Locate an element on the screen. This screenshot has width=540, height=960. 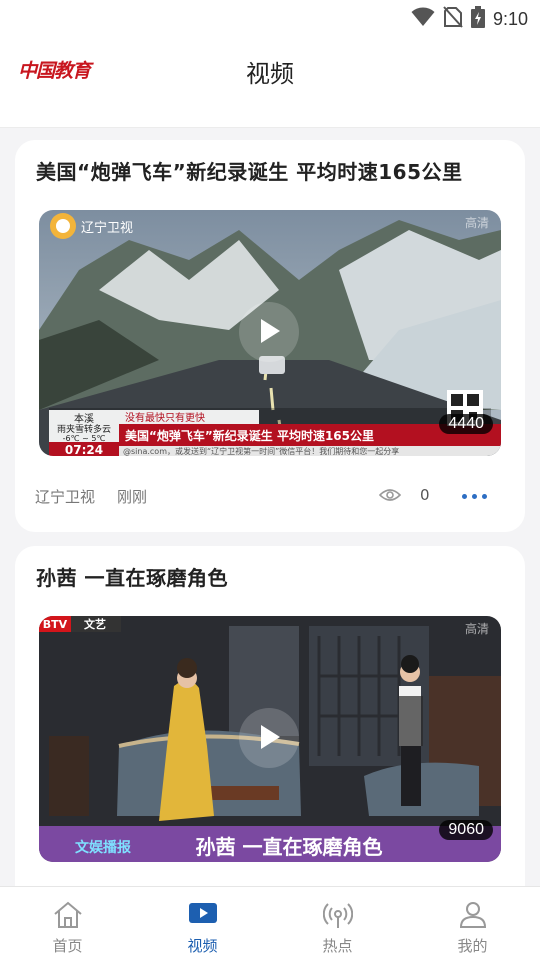
no-sim-icon is located at coordinates (453, 19).